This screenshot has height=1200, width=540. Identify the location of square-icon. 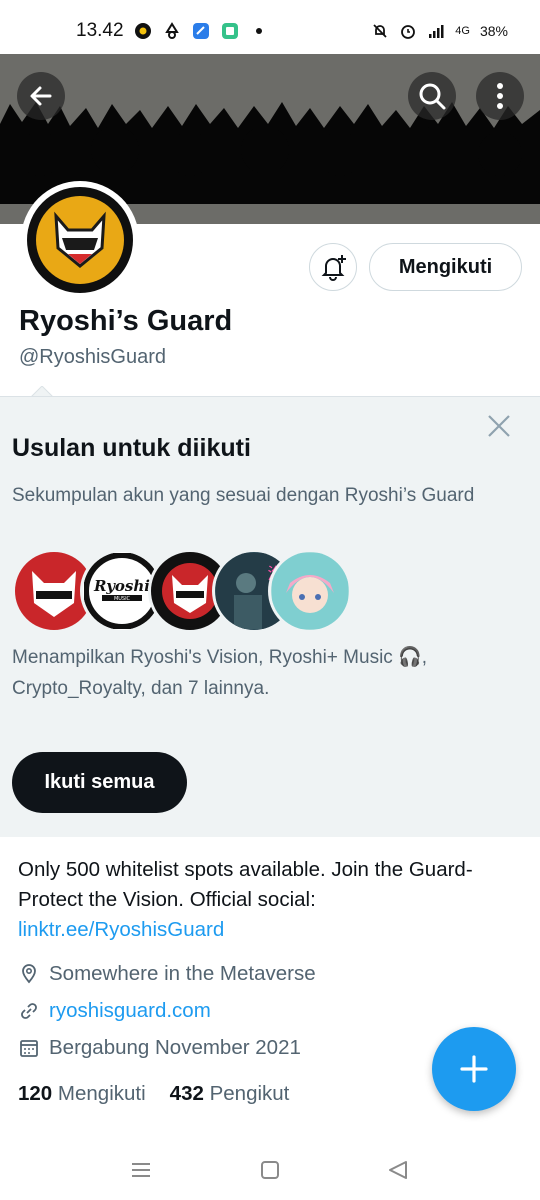
(270, 1170).